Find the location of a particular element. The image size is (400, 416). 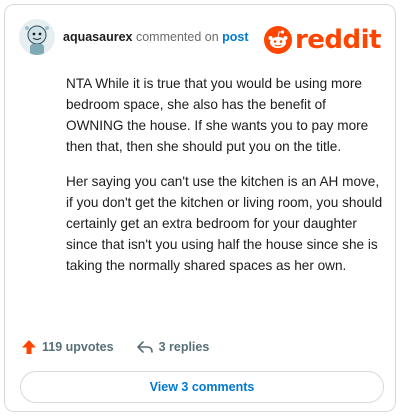

reply-button: 3 replies is located at coordinates (173, 347).